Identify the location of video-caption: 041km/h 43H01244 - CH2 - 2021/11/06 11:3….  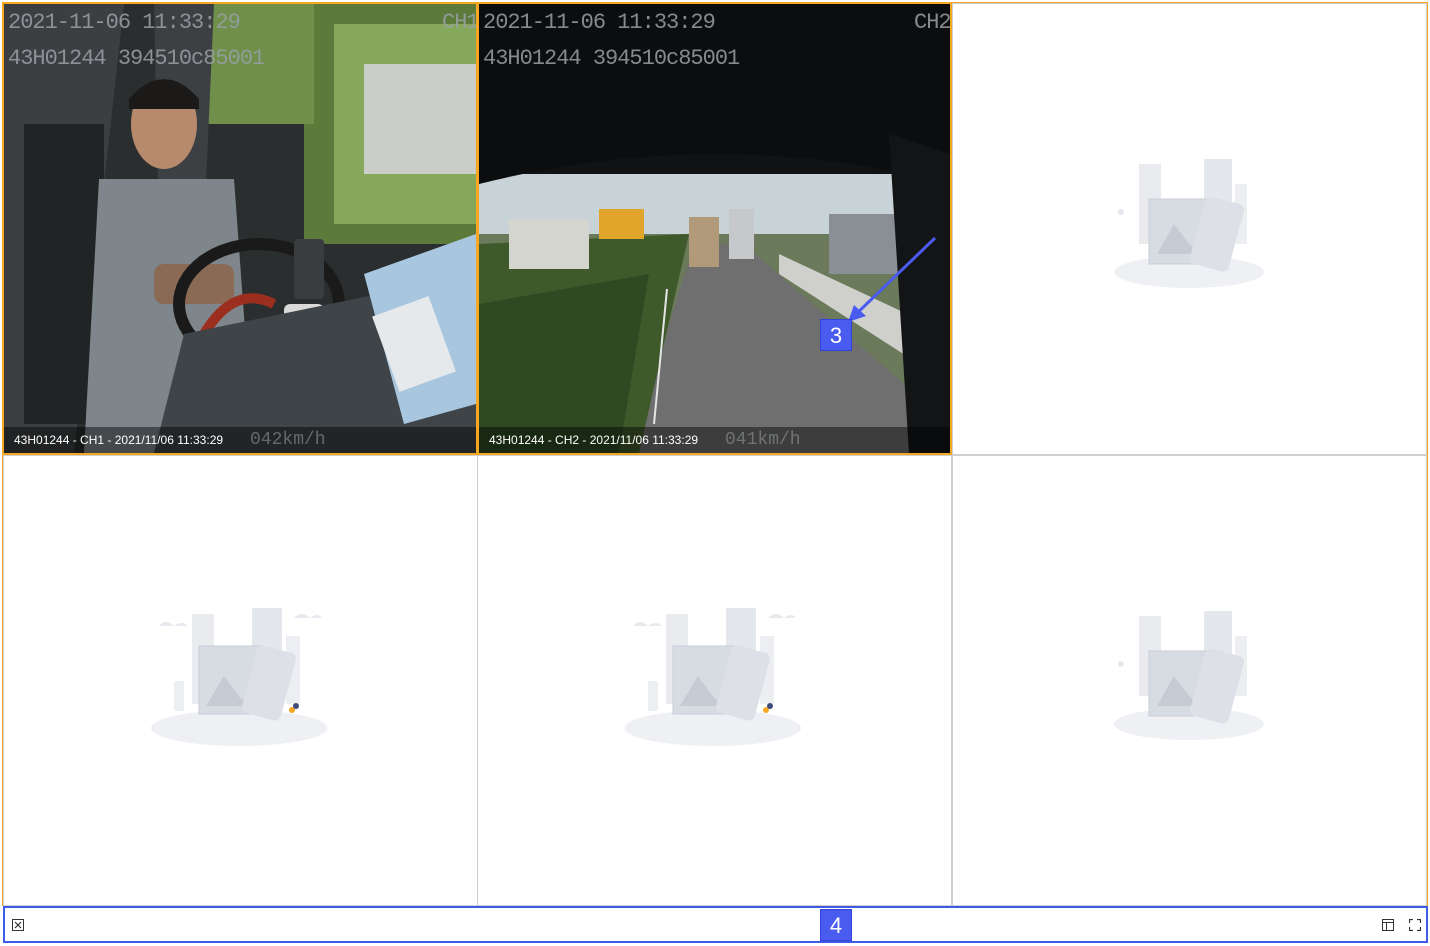
(714, 440).